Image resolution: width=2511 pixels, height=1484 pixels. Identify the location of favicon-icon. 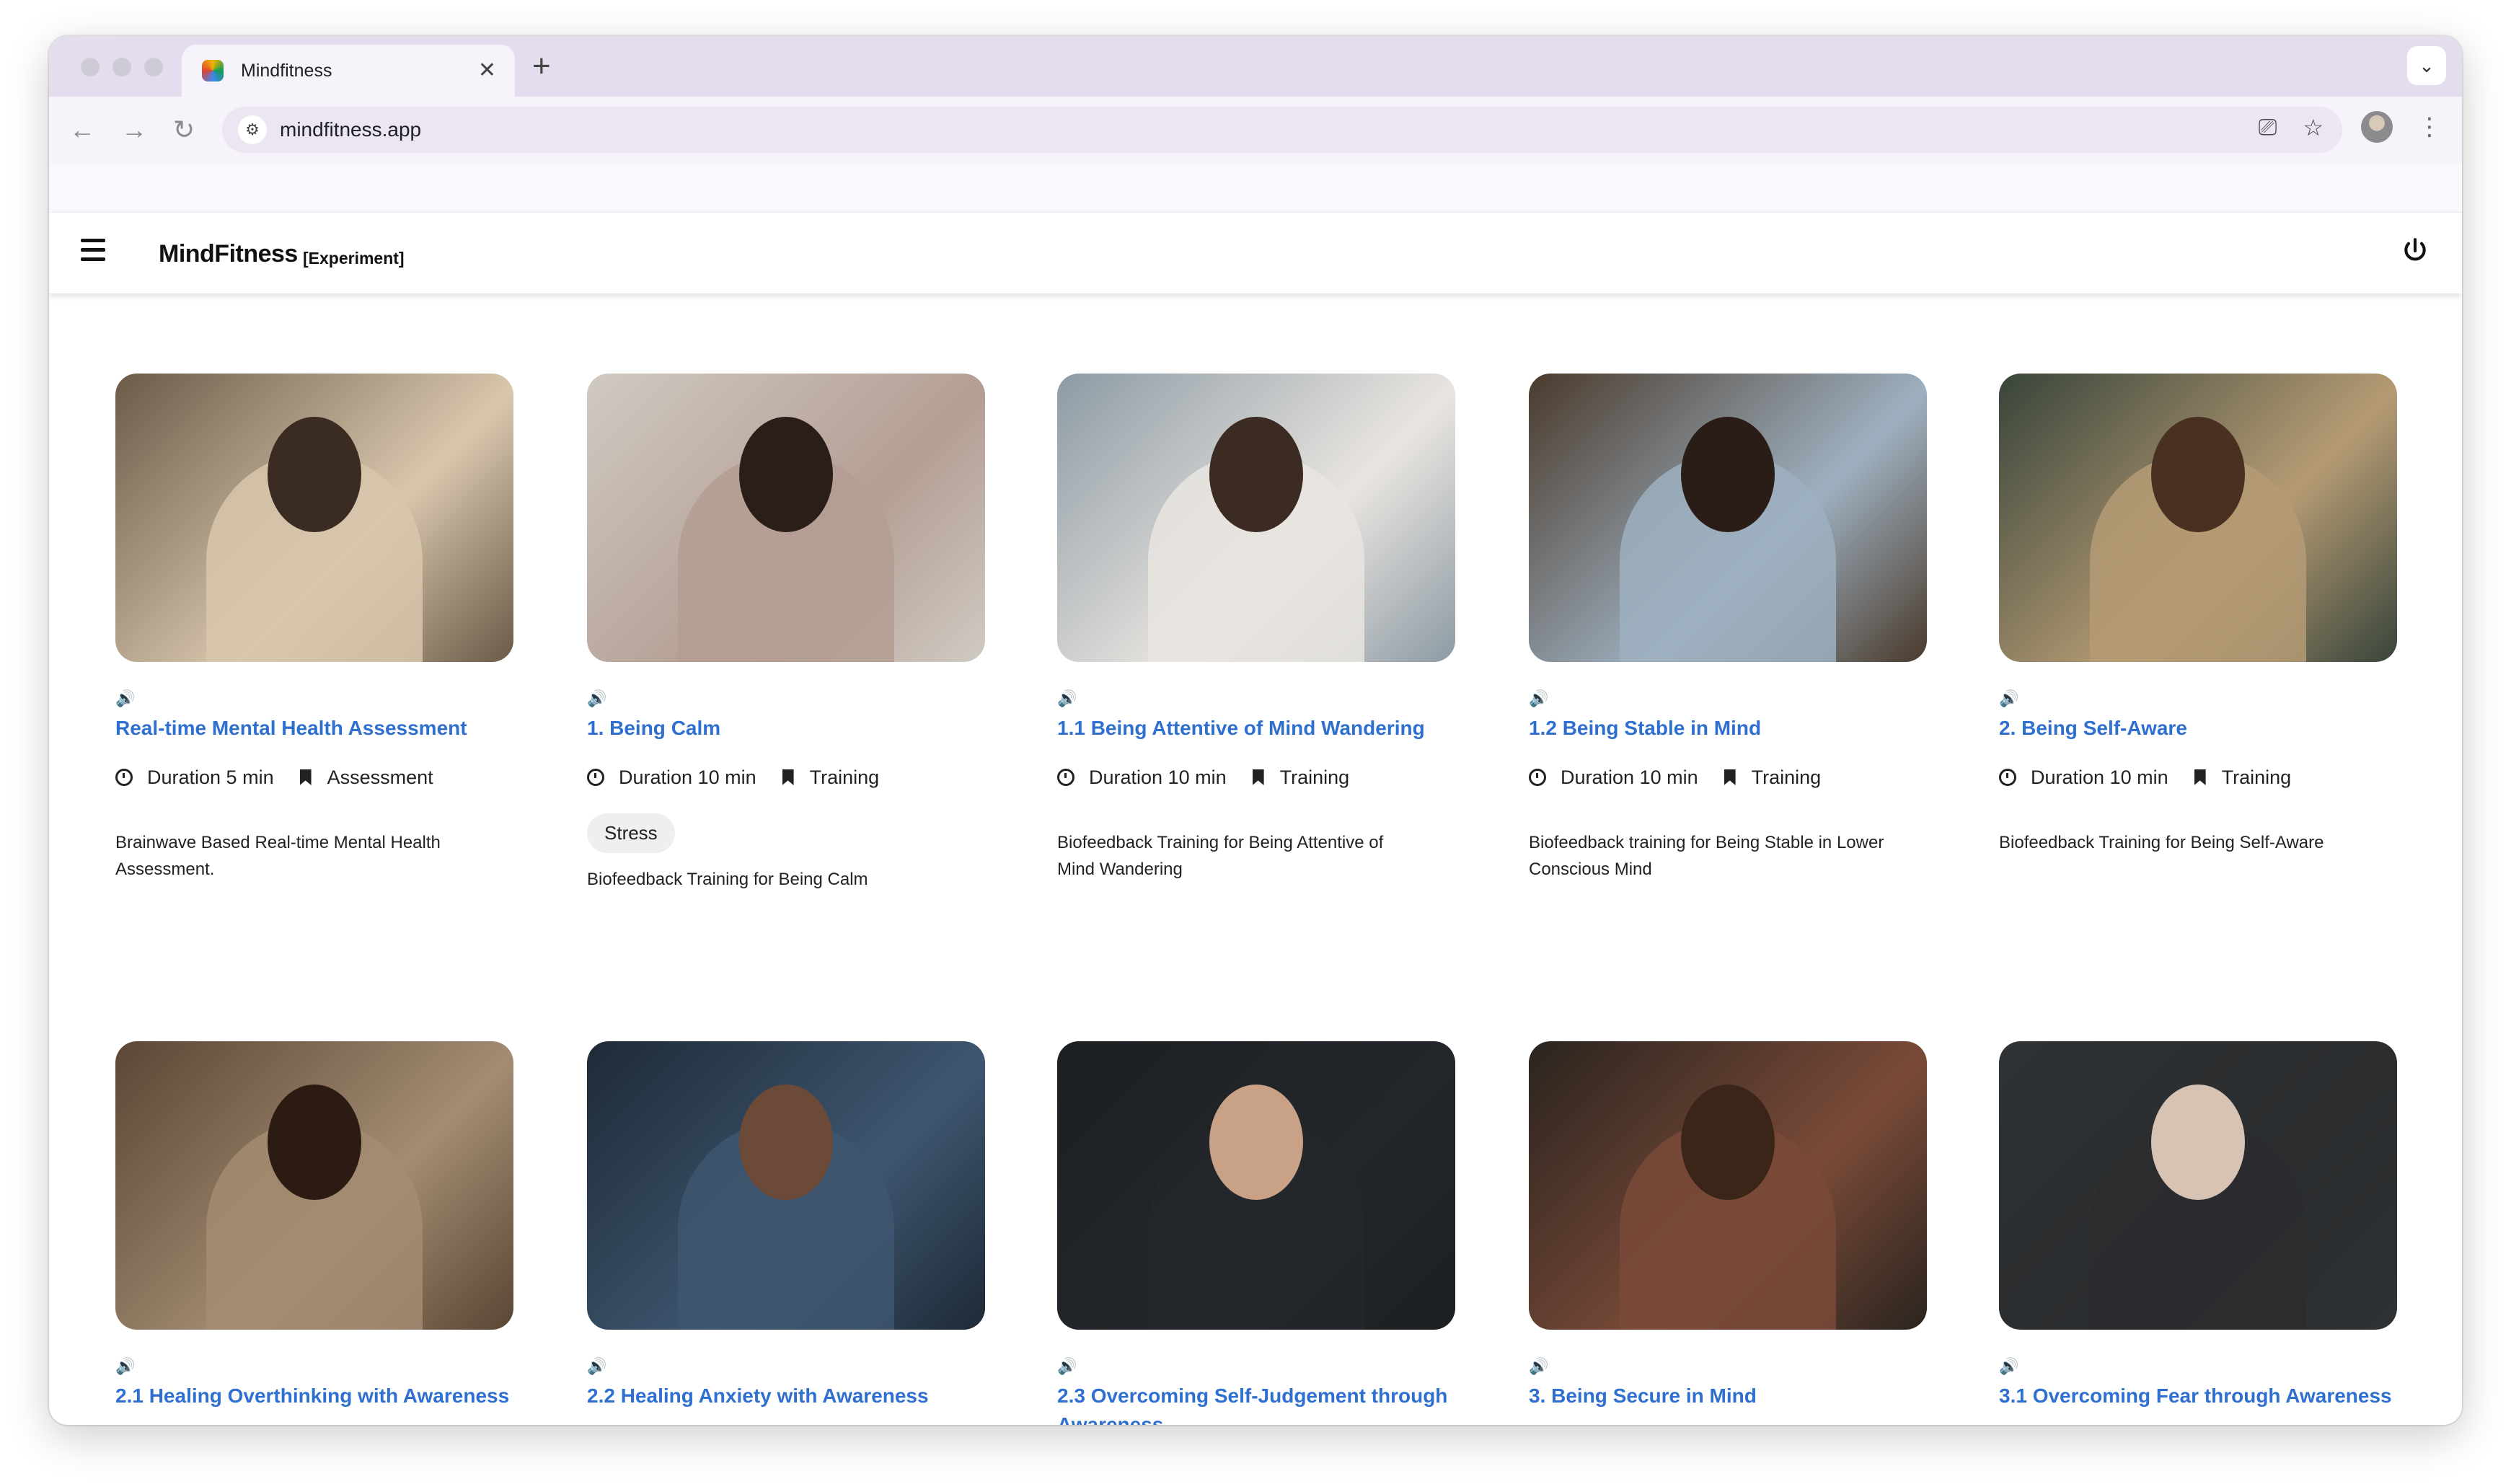
(213, 70).